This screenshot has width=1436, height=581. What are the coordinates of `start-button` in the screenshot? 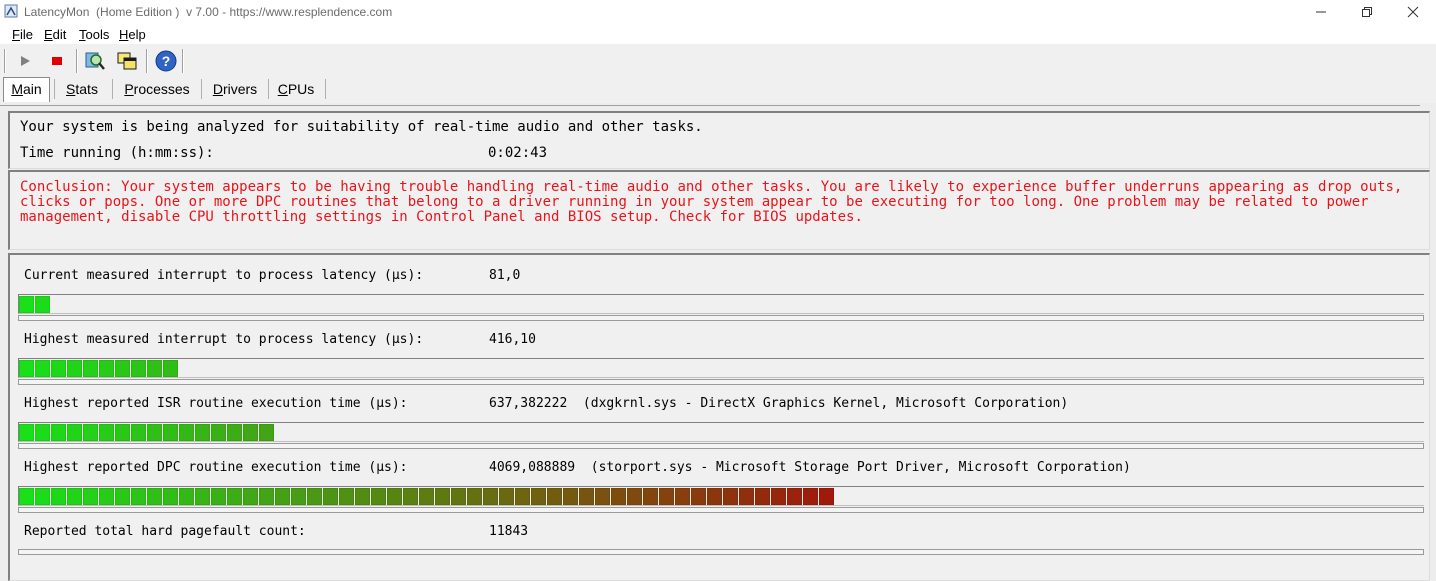 It's located at (25, 61).